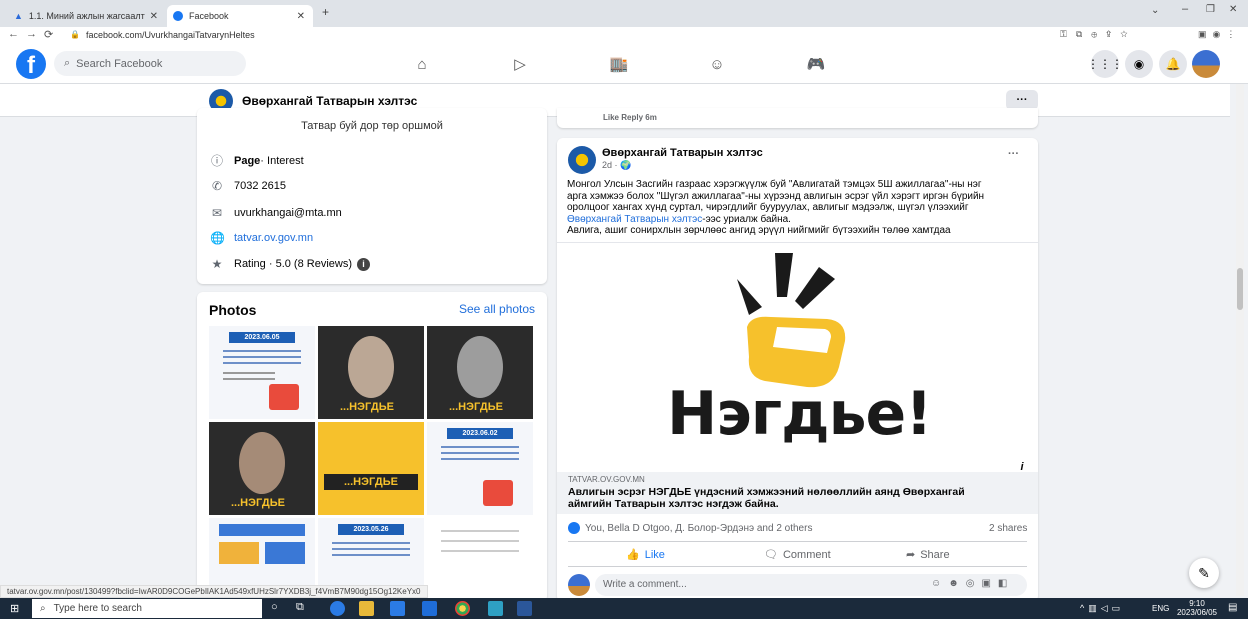 The height and width of the screenshot is (619, 1248). What do you see at coordinates (1013, 154) in the screenshot?
I see `post-options-icon: ···` at bounding box center [1013, 154].